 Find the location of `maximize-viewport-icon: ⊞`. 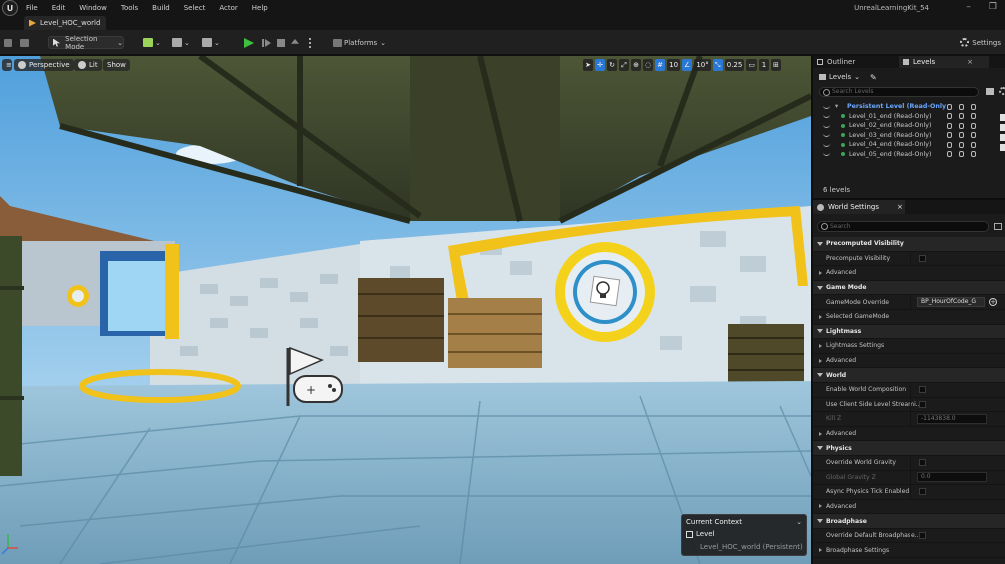

maximize-viewport-icon: ⊞ is located at coordinates (775, 65).